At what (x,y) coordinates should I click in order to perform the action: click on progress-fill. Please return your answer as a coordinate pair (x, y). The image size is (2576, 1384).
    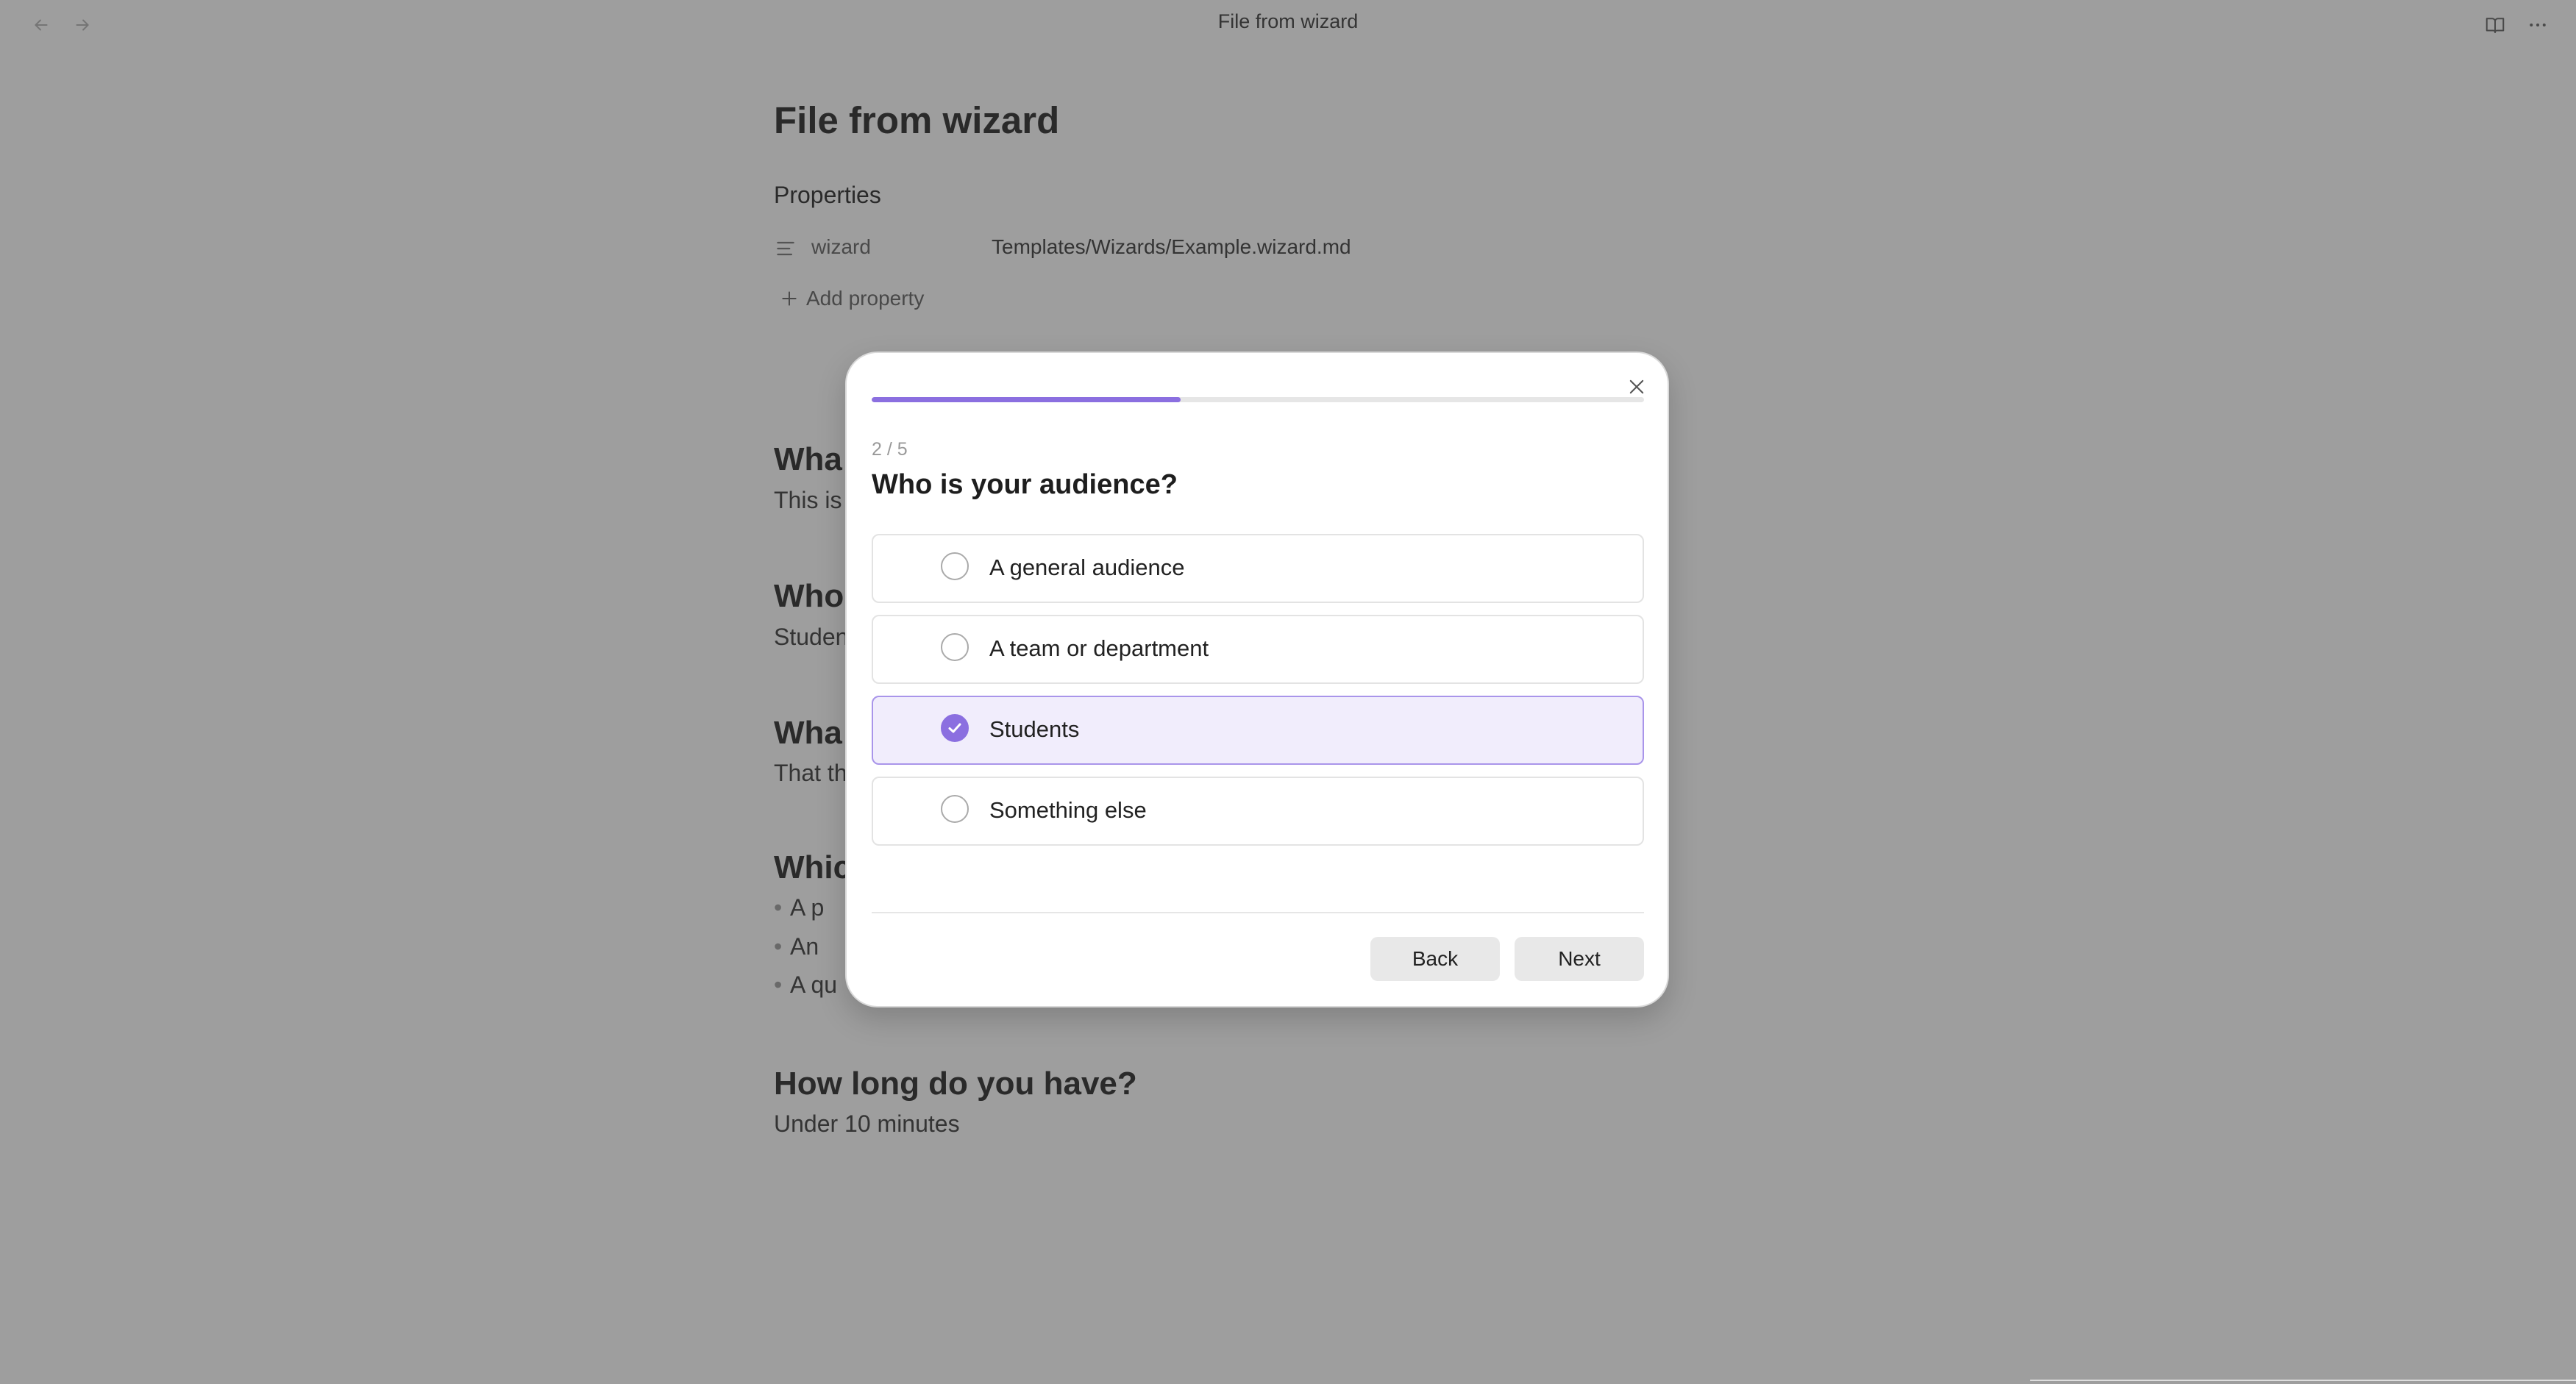
    Looking at the image, I should click on (1026, 399).